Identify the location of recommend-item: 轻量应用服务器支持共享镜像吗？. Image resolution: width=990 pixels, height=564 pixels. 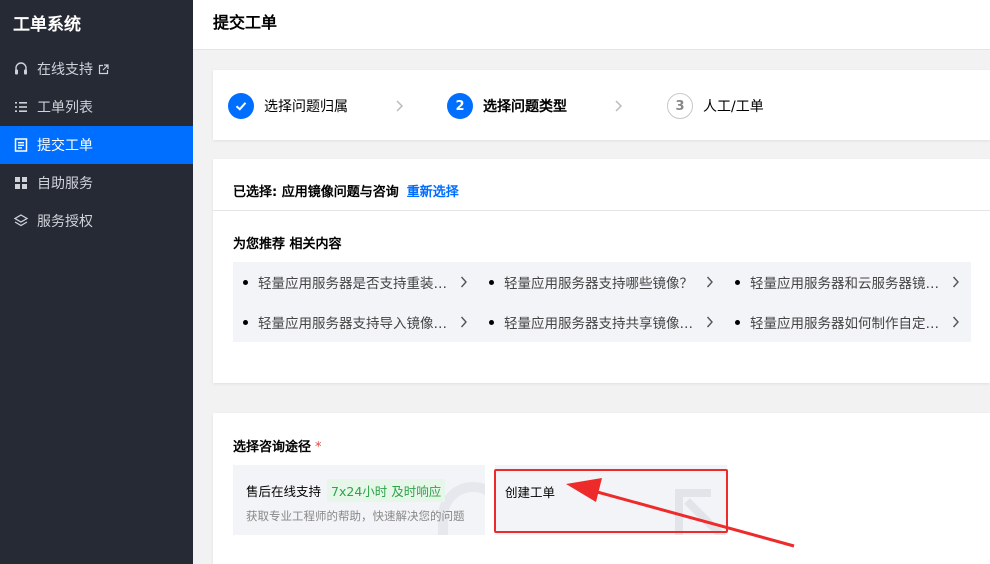
(599, 322).